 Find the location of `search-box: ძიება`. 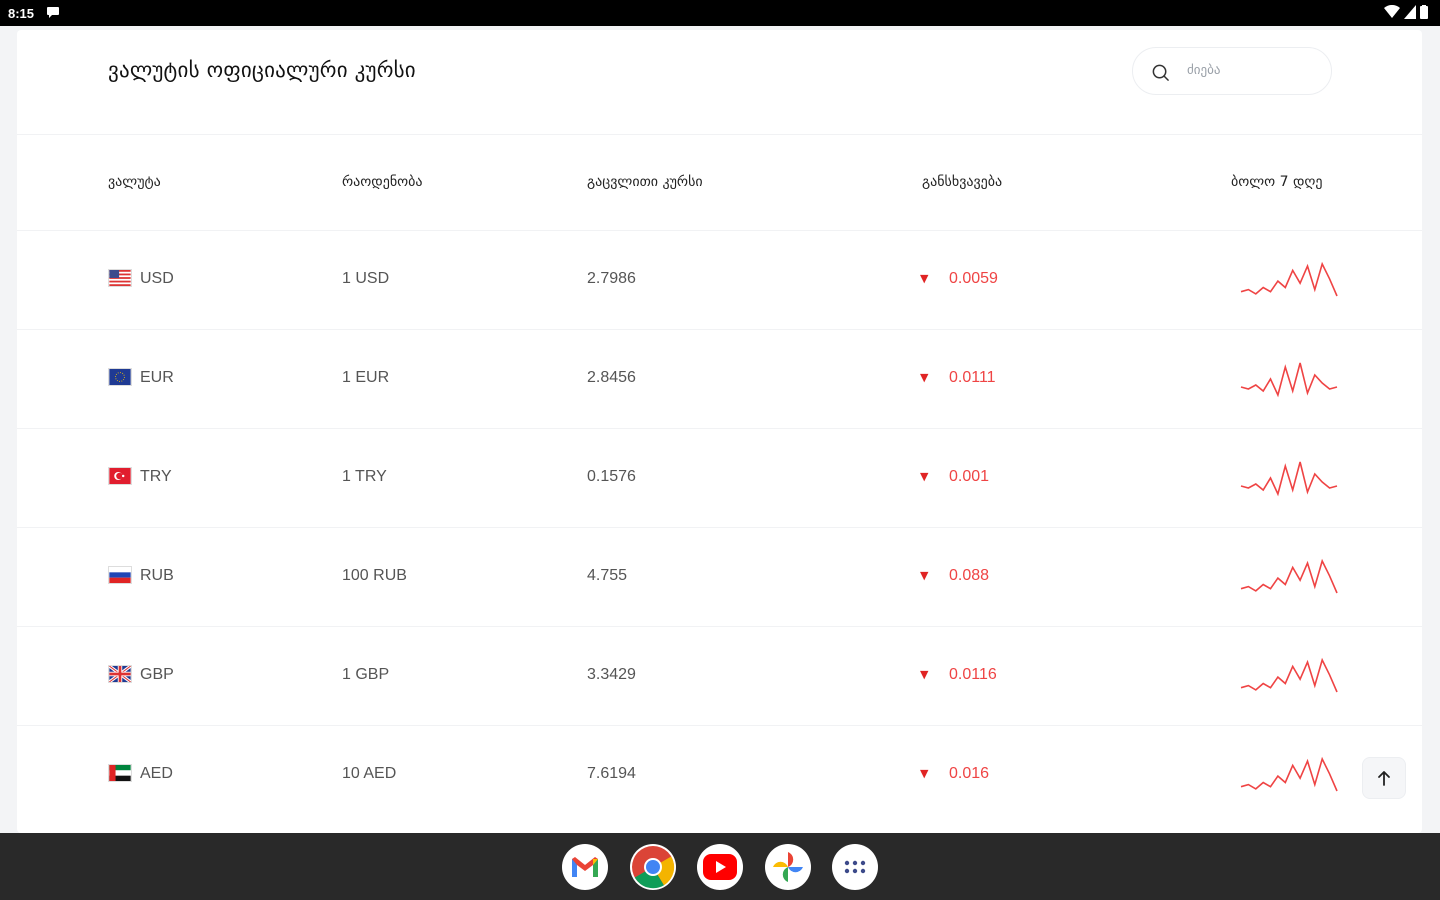

search-box: ძიება is located at coordinates (1232, 71).